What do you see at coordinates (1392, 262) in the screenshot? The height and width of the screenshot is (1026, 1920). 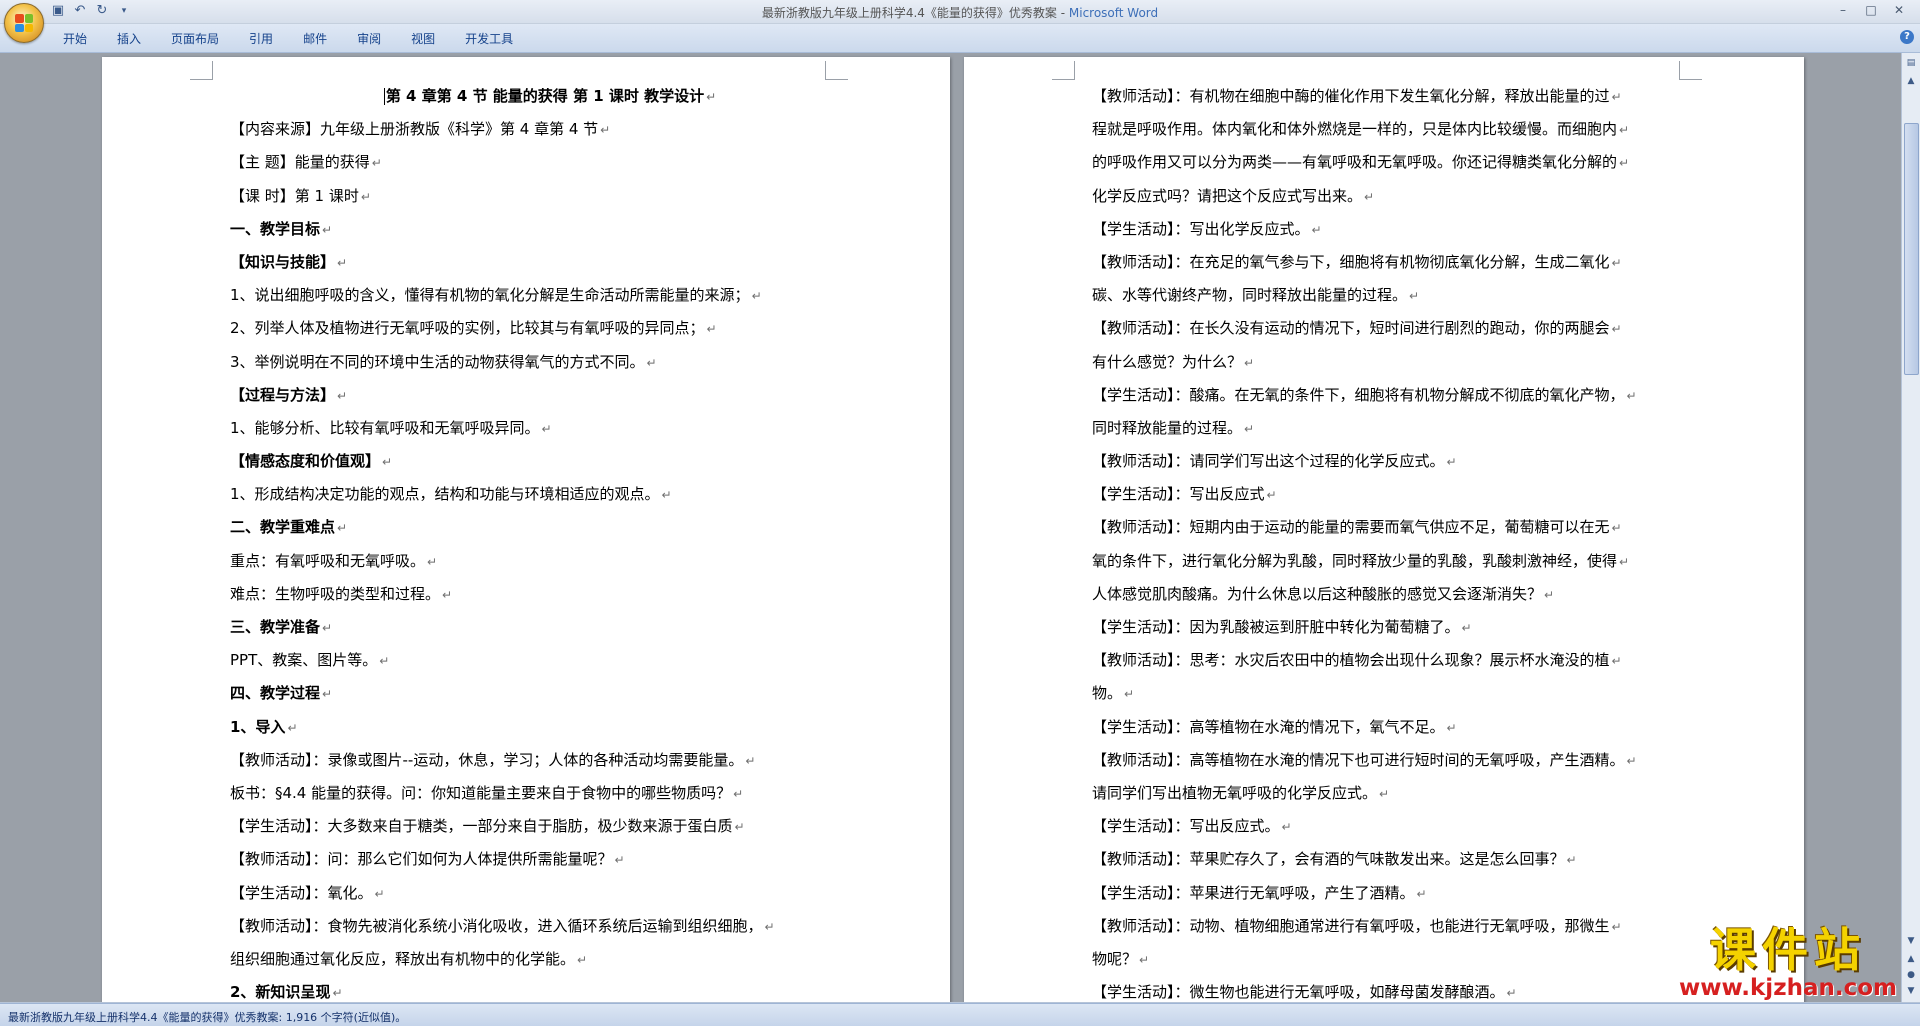 I see `paragraph-line: 【教师活动】：在充足的氧气参与下，细胞将有机物彻底氧化分解，生成二氧化 ↵` at bounding box center [1392, 262].